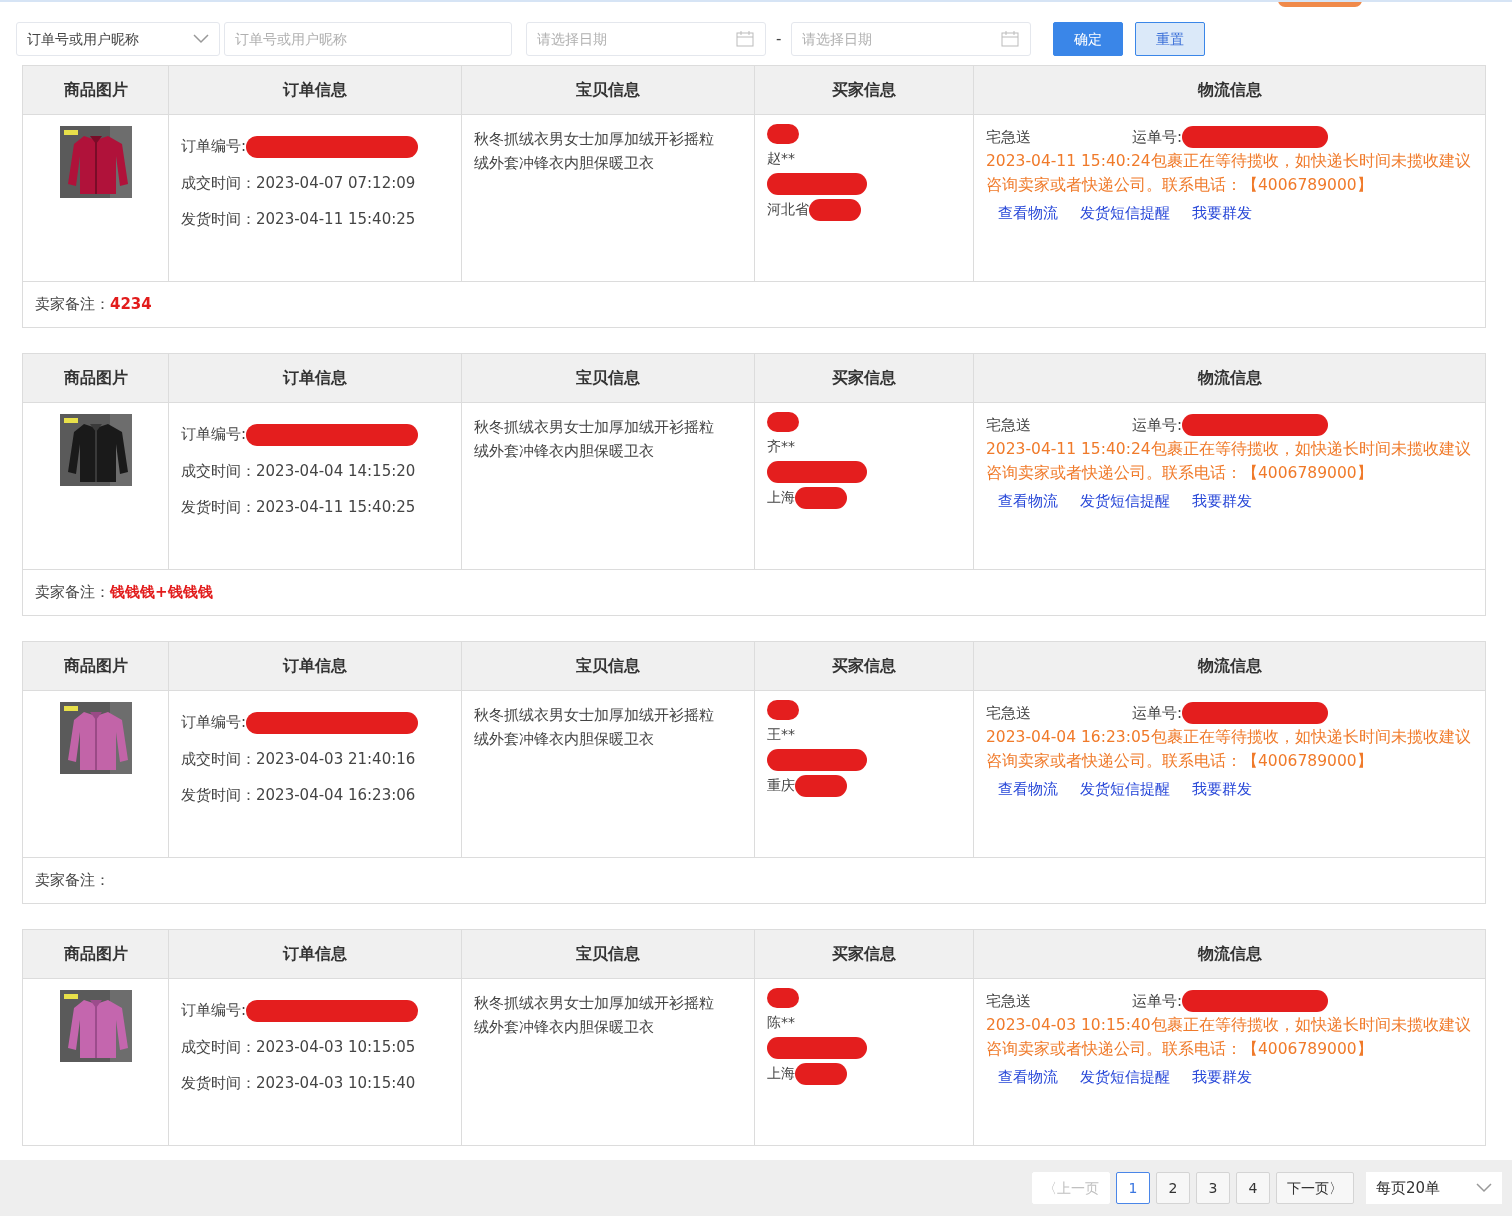 Image resolution: width=1512 pixels, height=1216 pixels. Describe the element at coordinates (788, 209) in the screenshot. I see `buyer-region: 河北省` at that location.